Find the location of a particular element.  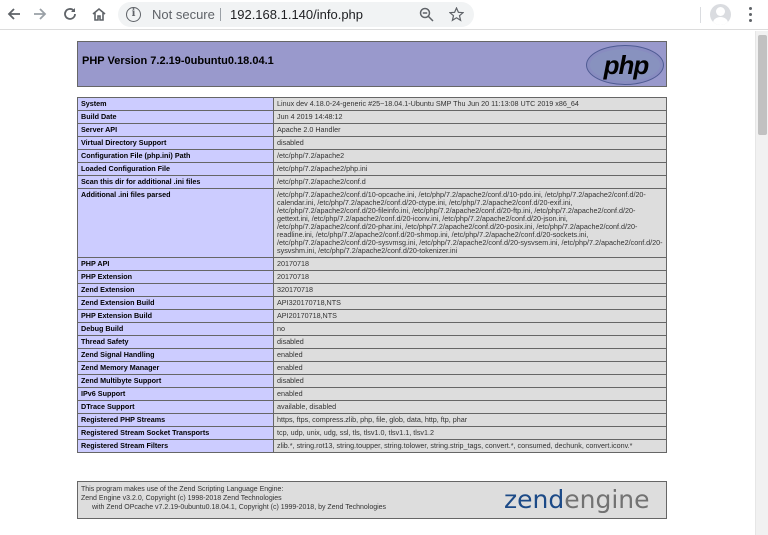

vertical-scrollbar is located at coordinates (761, 283).